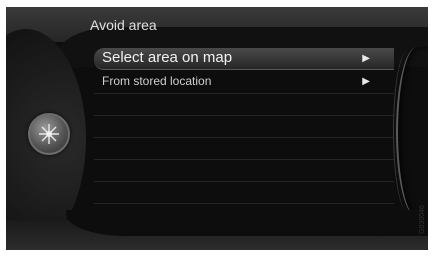 The width and height of the screenshot is (441, 256). What do you see at coordinates (123, 25) in the screenshot?
I see `page-title: Avoid area` at bounding box center [123, 25].